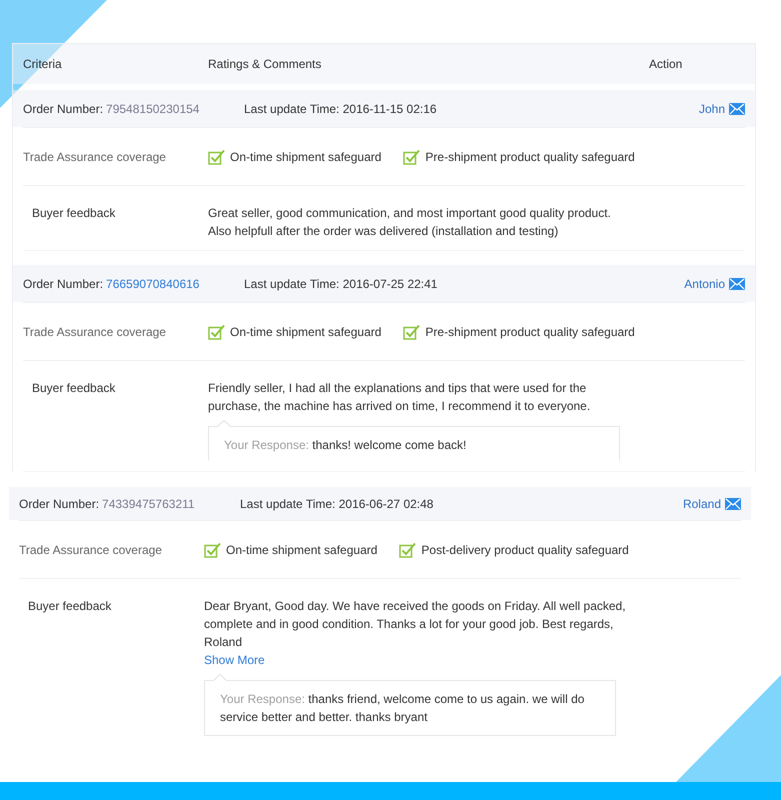 Image resolution: width=781 pixels, height=800 pixels. Describe the element at coordinates (400, 397) in the screenshot. I see `feedback-text: Friendly seller, I had all the explanations and tips that were used for the purchase, the machine has arrived on time, I recommend it to everyone.` at that location.